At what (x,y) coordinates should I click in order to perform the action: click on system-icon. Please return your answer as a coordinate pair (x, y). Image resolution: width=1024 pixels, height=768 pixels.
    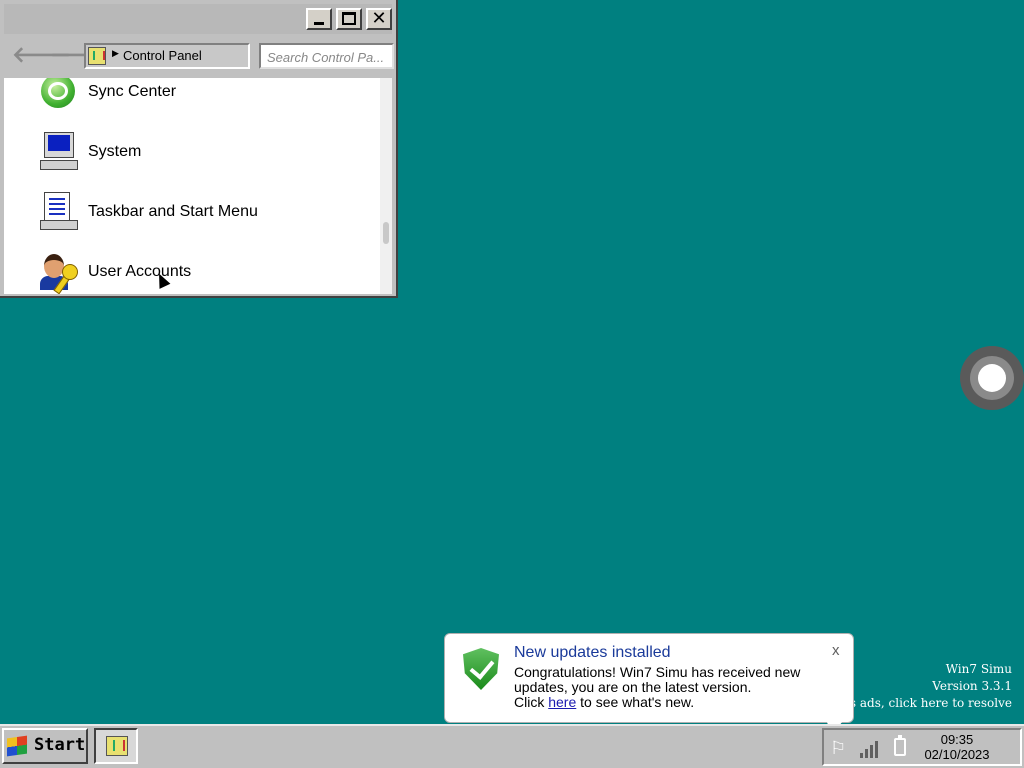
    Looking at the image, I should click on (59, 153).